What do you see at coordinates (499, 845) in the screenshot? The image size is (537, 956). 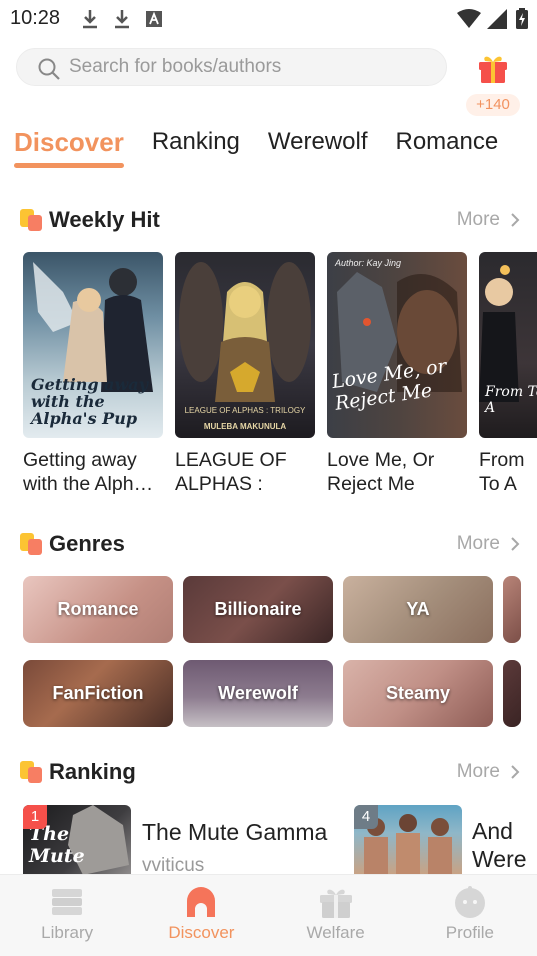 I see `rank-title: And Were` at bounding box center [499, 845].